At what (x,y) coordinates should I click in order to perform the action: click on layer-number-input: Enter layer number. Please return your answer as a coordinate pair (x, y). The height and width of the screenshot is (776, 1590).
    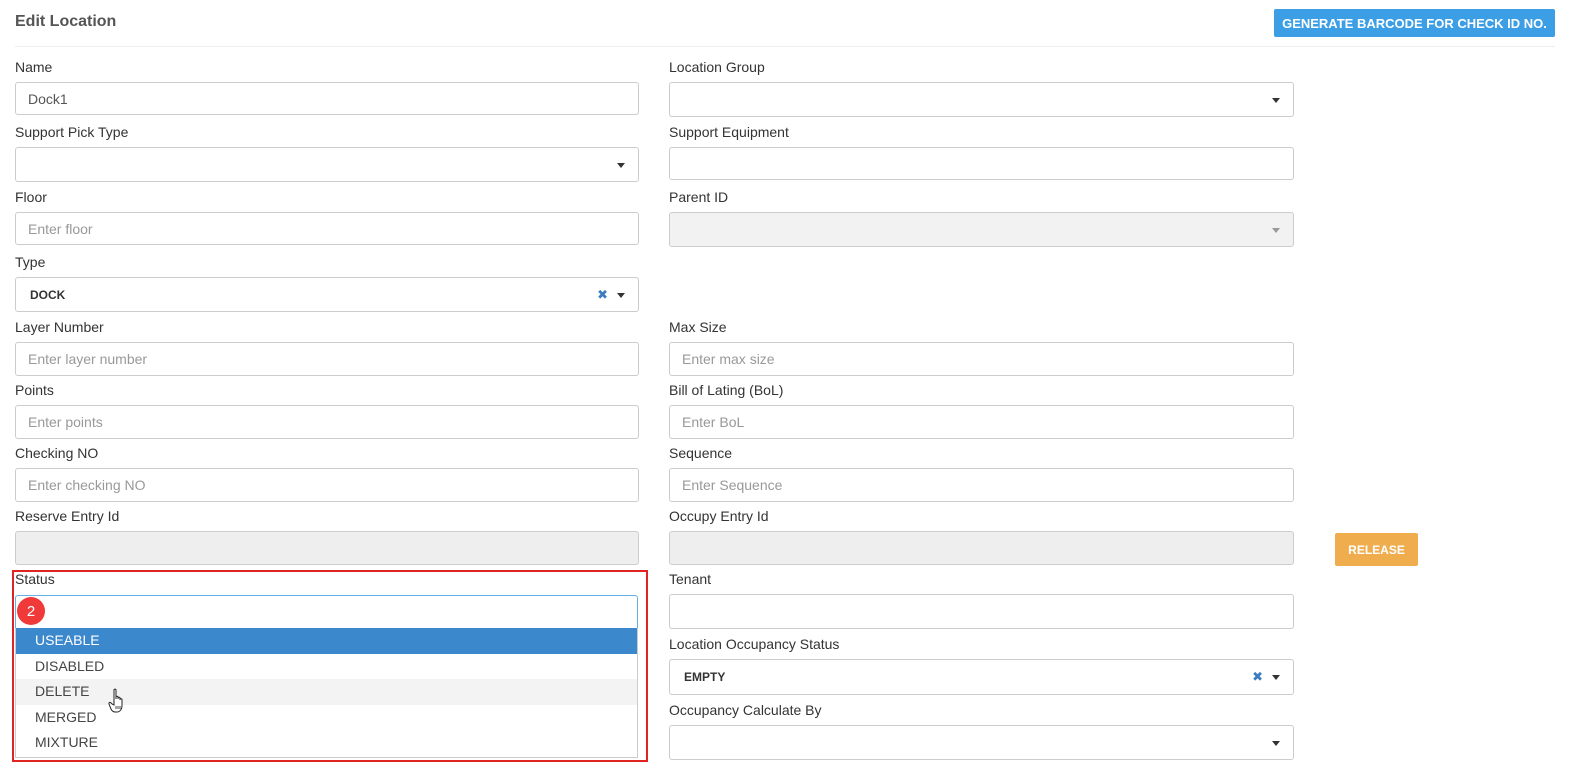
    Looking at the image, I should click on (327, 359).